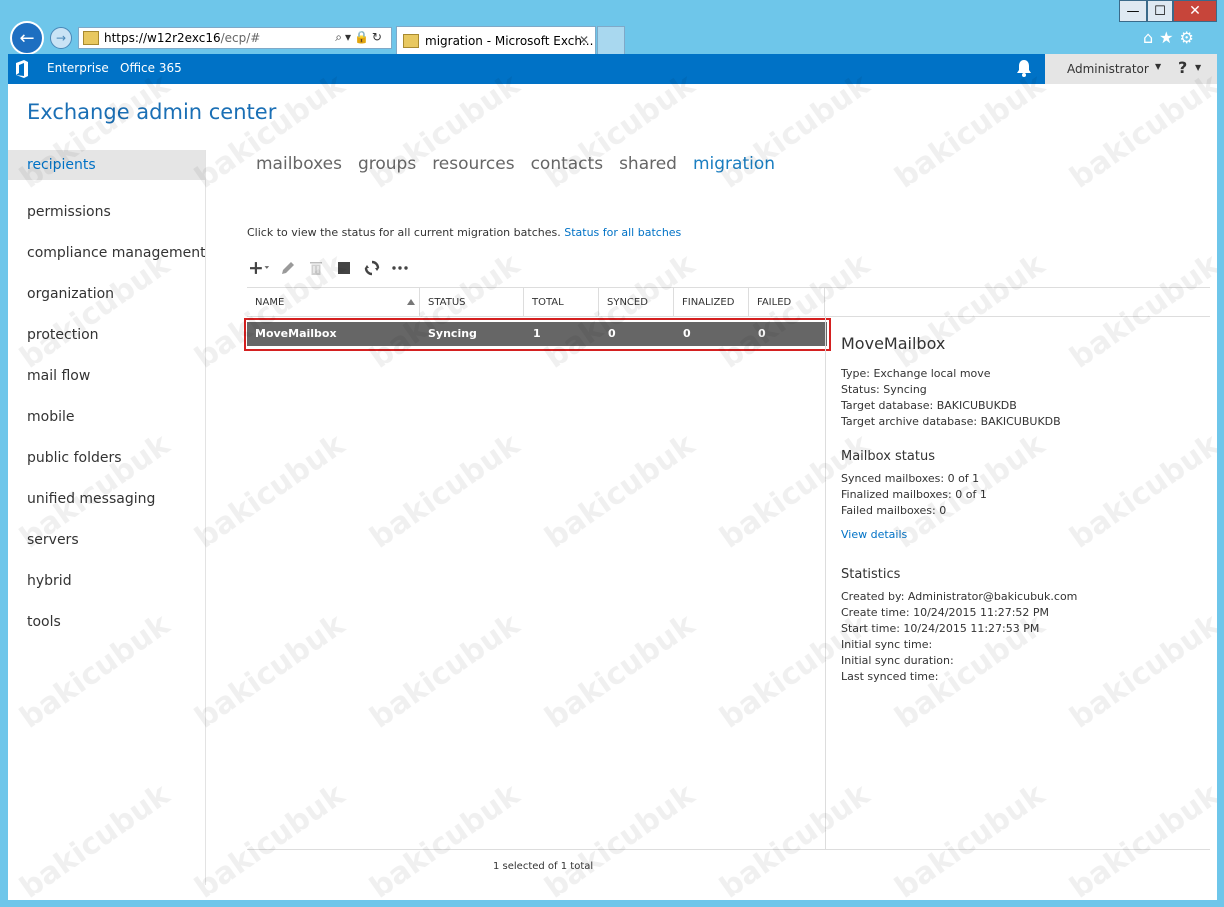 The height and width of the screenshot is (907, 1224). What do you see at coordinates (107, 375) in the screenshot?
I see `nav-item-mail-flow: mail flow` at bounding box center [107, 375].